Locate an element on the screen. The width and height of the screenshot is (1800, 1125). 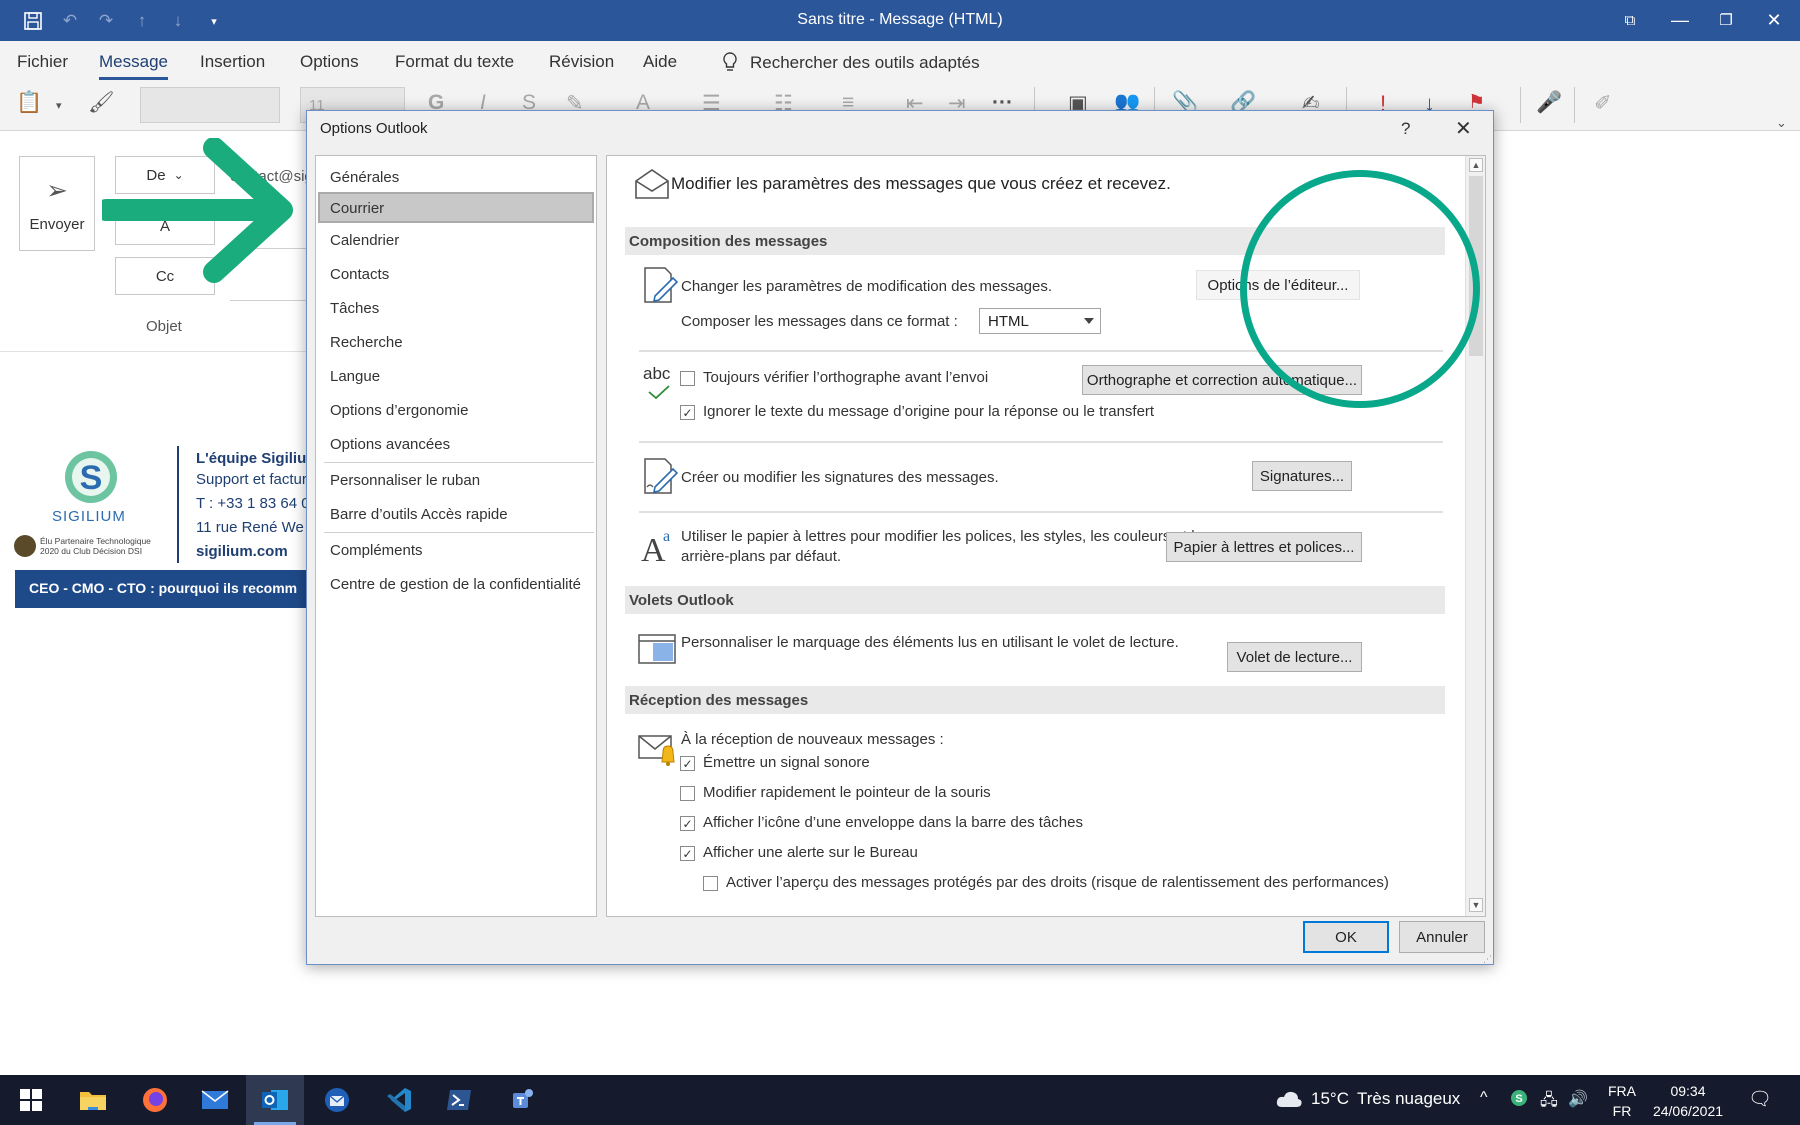
lightbulb-icon is located at coordinates (730, 61).